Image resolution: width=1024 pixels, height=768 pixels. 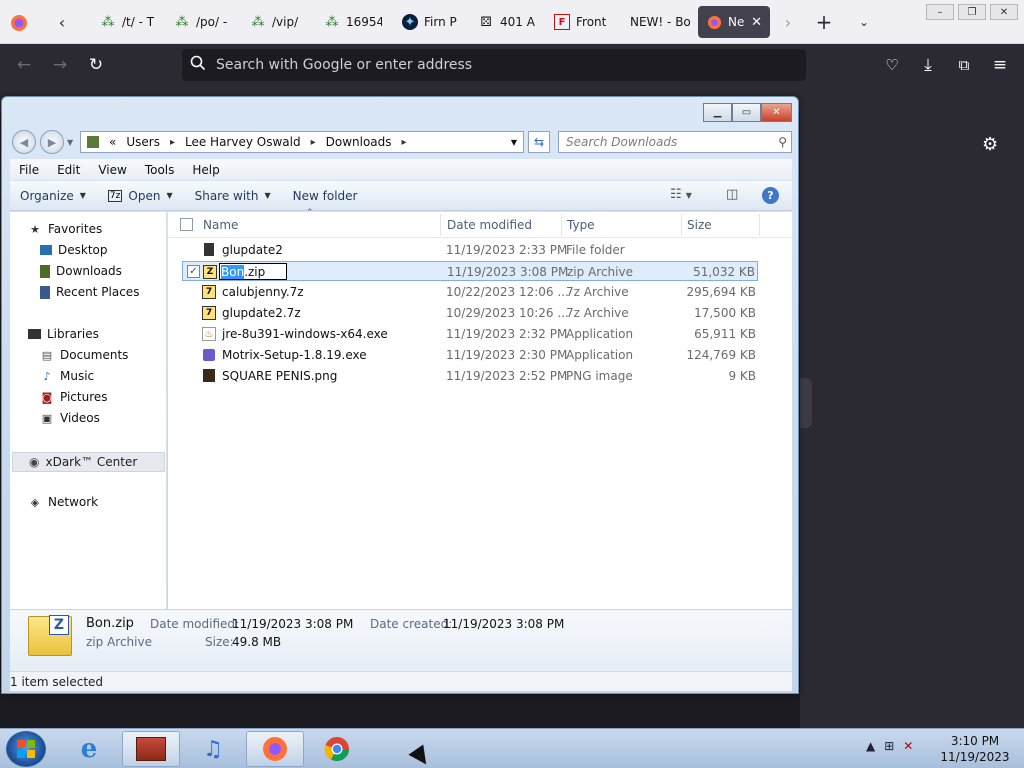 I want to click on tab-active-new: Ne ✕, so click(x=734, y=22).